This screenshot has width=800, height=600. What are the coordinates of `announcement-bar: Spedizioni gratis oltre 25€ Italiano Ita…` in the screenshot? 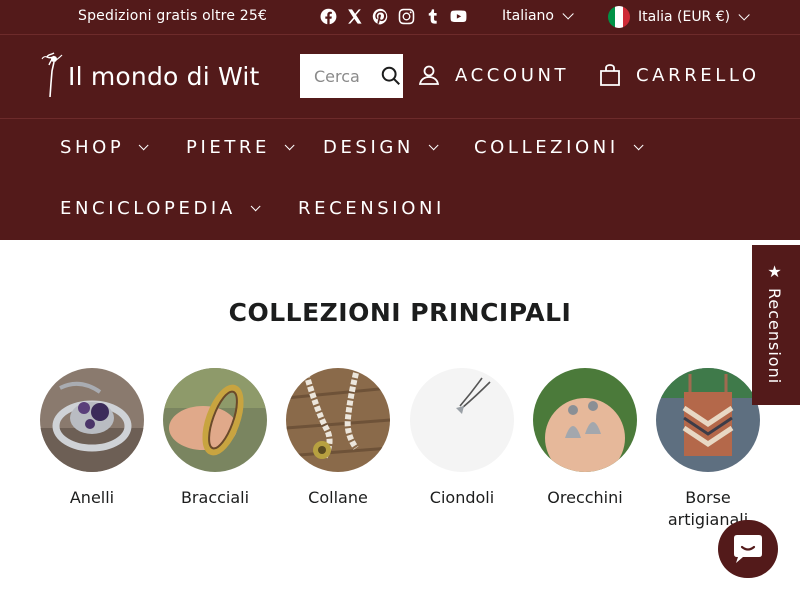 It's located at (400, 17).